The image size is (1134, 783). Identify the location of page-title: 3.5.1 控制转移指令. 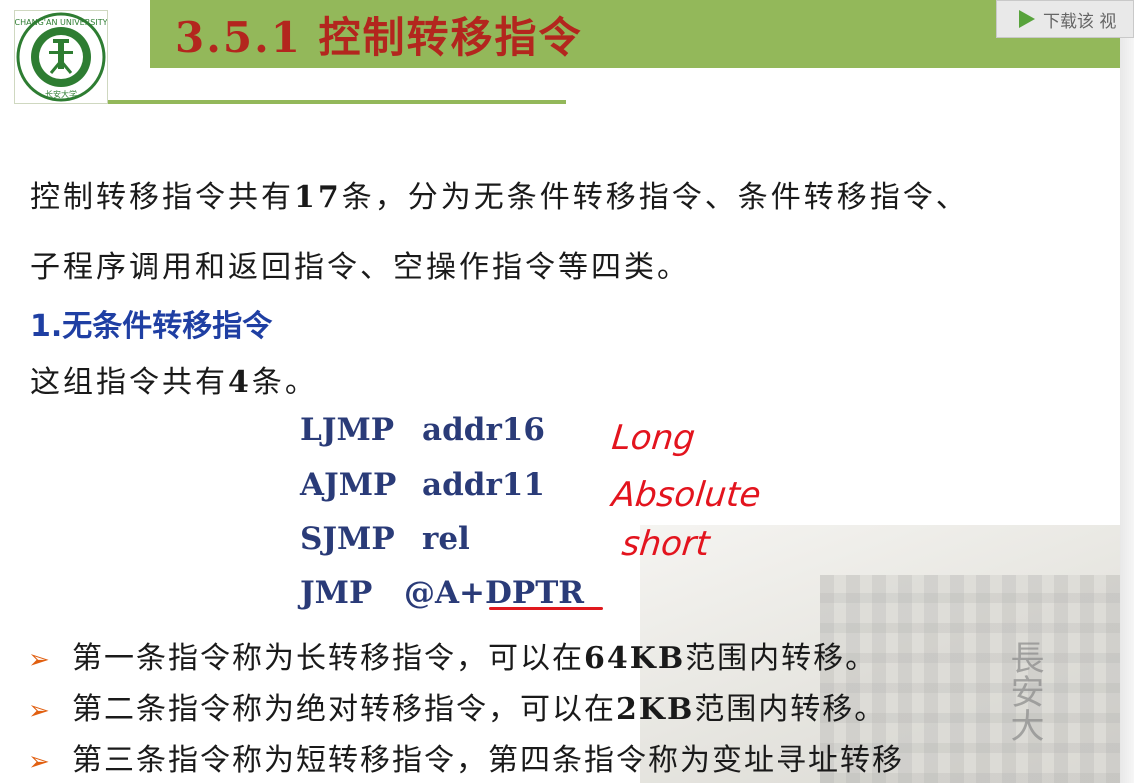
(379, 37).